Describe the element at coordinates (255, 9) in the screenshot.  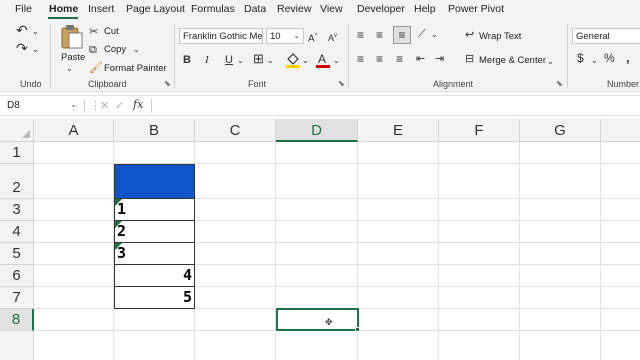
I see `tab-data: Data` at that location.